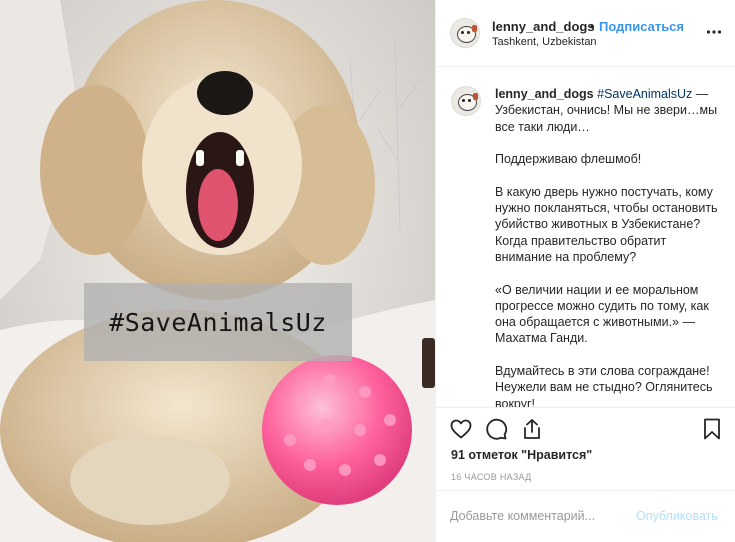 The width and height of the screenshot is (735, 542). What do you see at coordinates (545, 516) in the screenshot?
I see `comment-input` at bounding box center [545, 516].